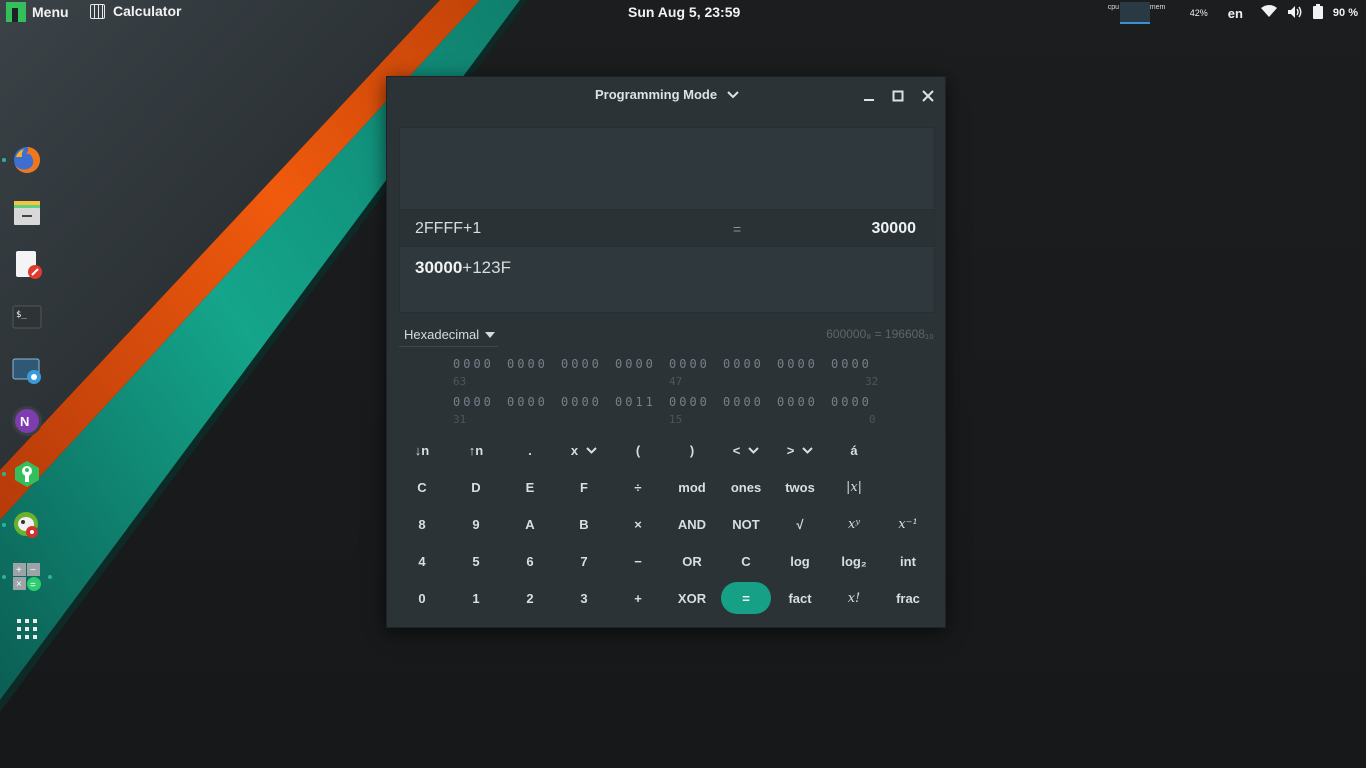 The width and height of the screenshot is (1366, 768). I want to click on number-base-dropdown: Hexadecimal, so click(448, 335).